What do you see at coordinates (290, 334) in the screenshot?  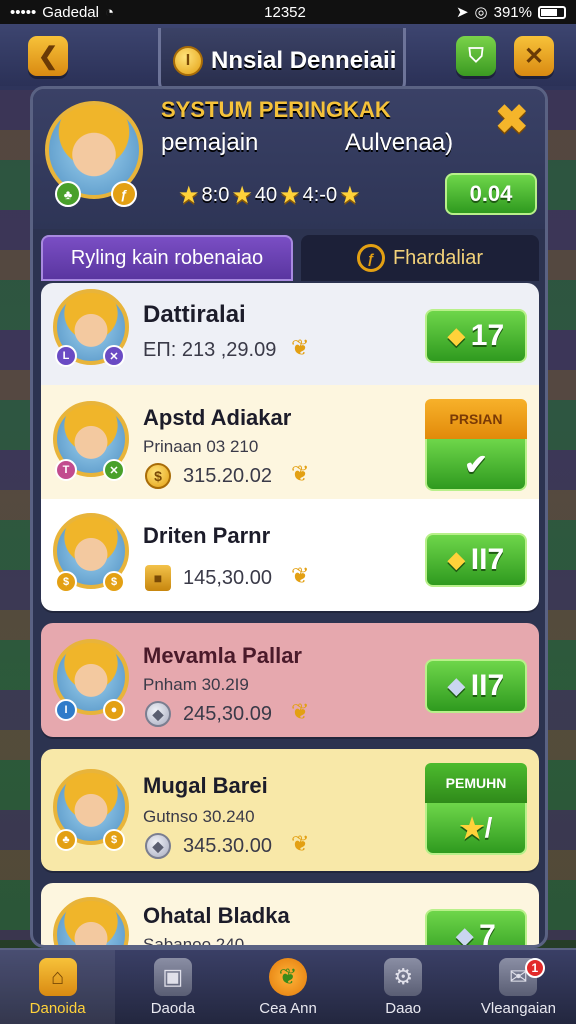 I see `list-item: L ✕ Dattiralai EП: 213 ,29.09 ❦ ◆ 17` at bounding box center [290, 334].